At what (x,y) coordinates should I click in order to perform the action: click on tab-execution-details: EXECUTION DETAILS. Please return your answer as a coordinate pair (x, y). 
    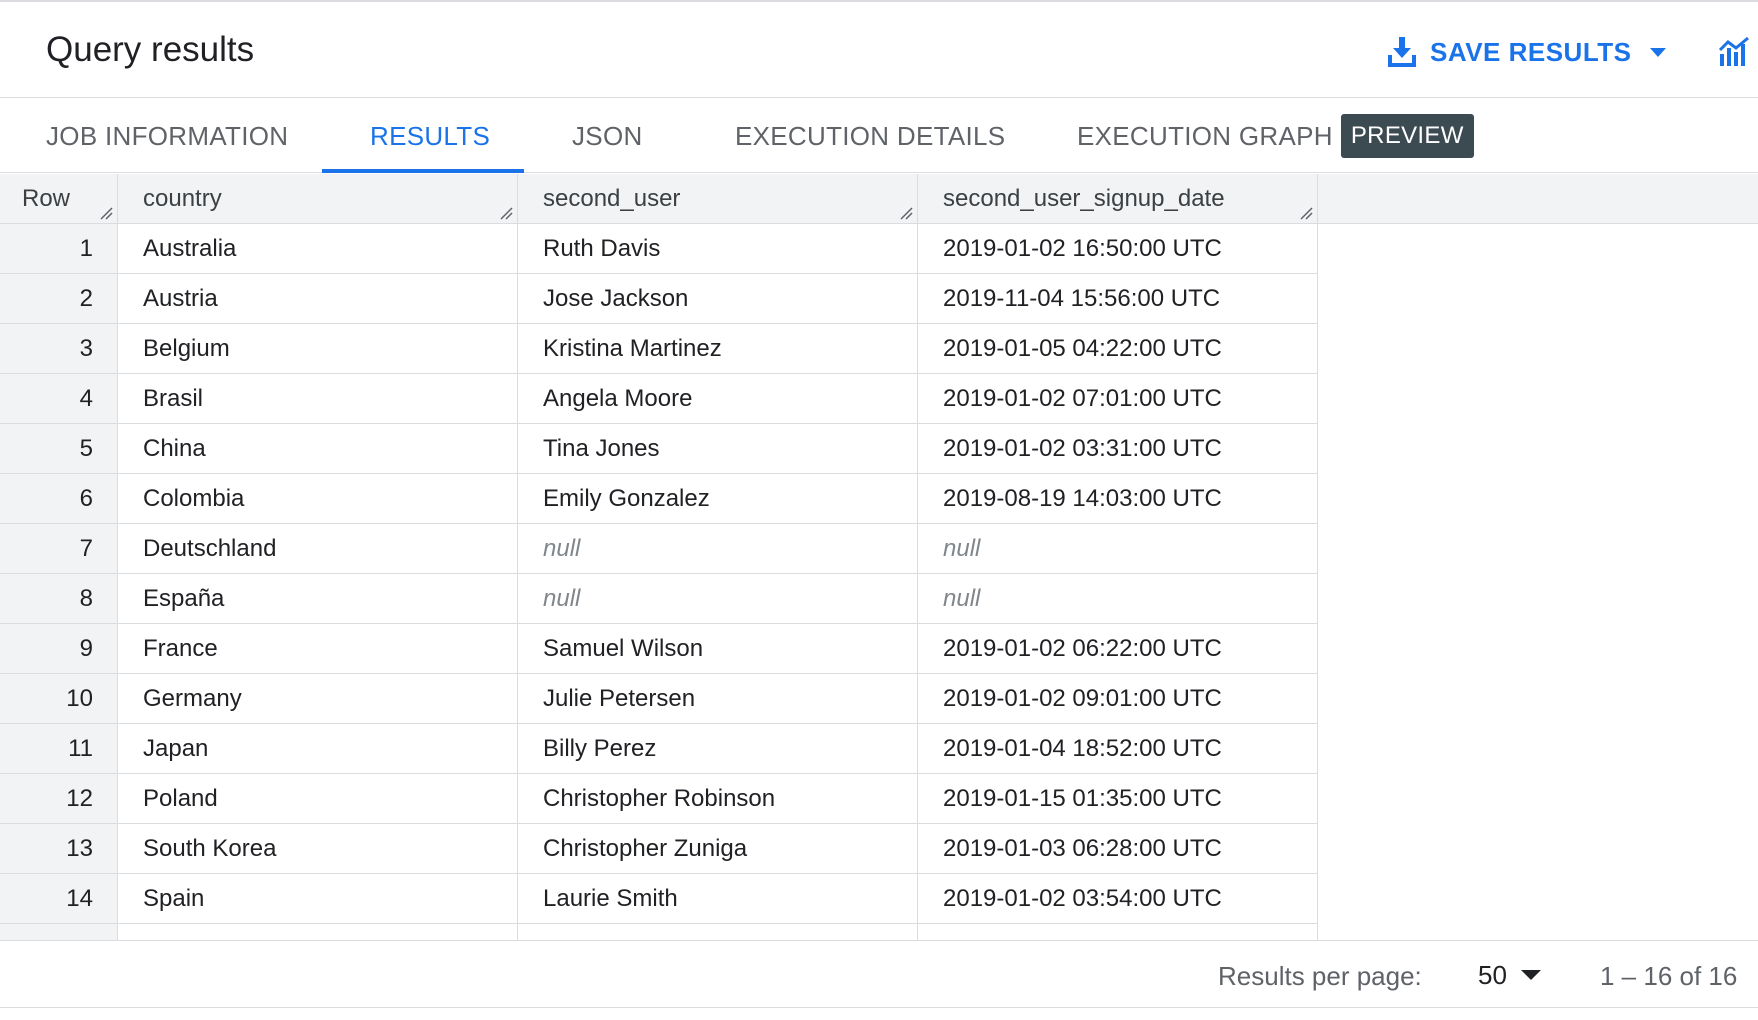
    Looking at the image, I should click on (870, 136).